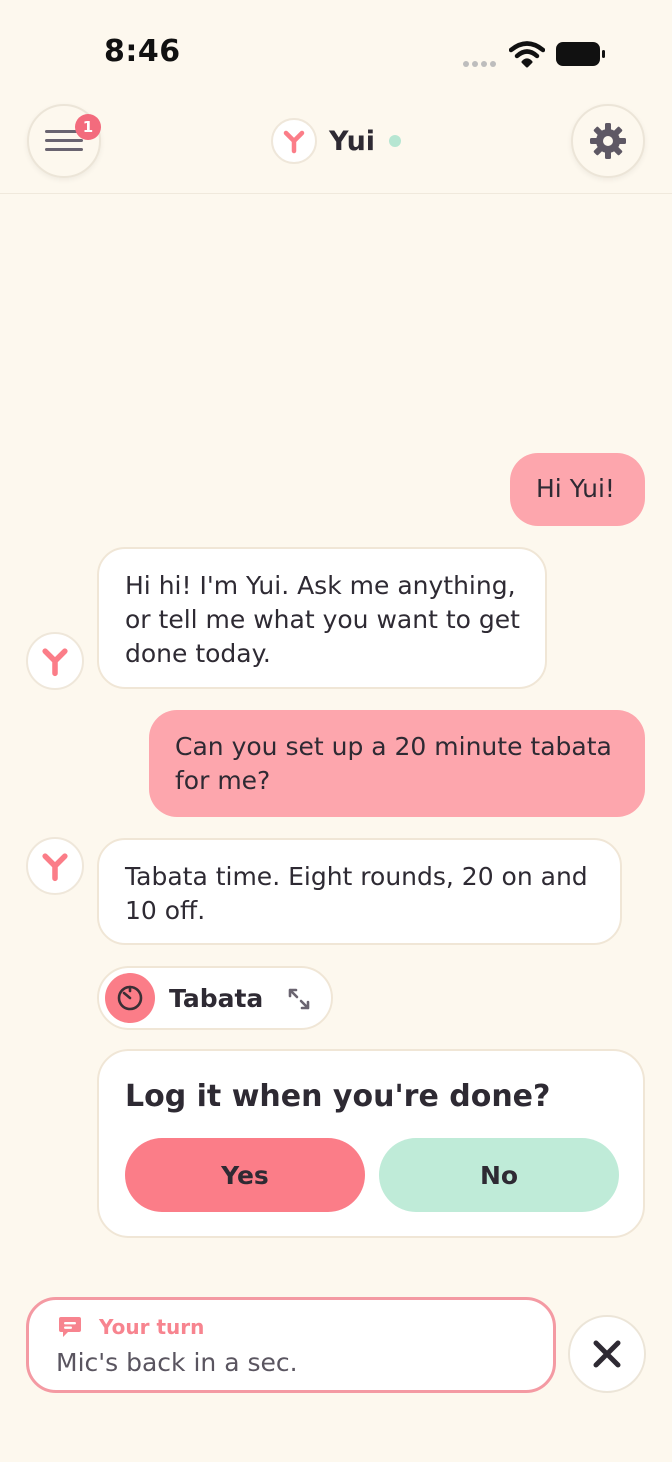 The width and height of the screenshot is (672, 1462). I want to click on notification-badge: 1, so click(88, 127).